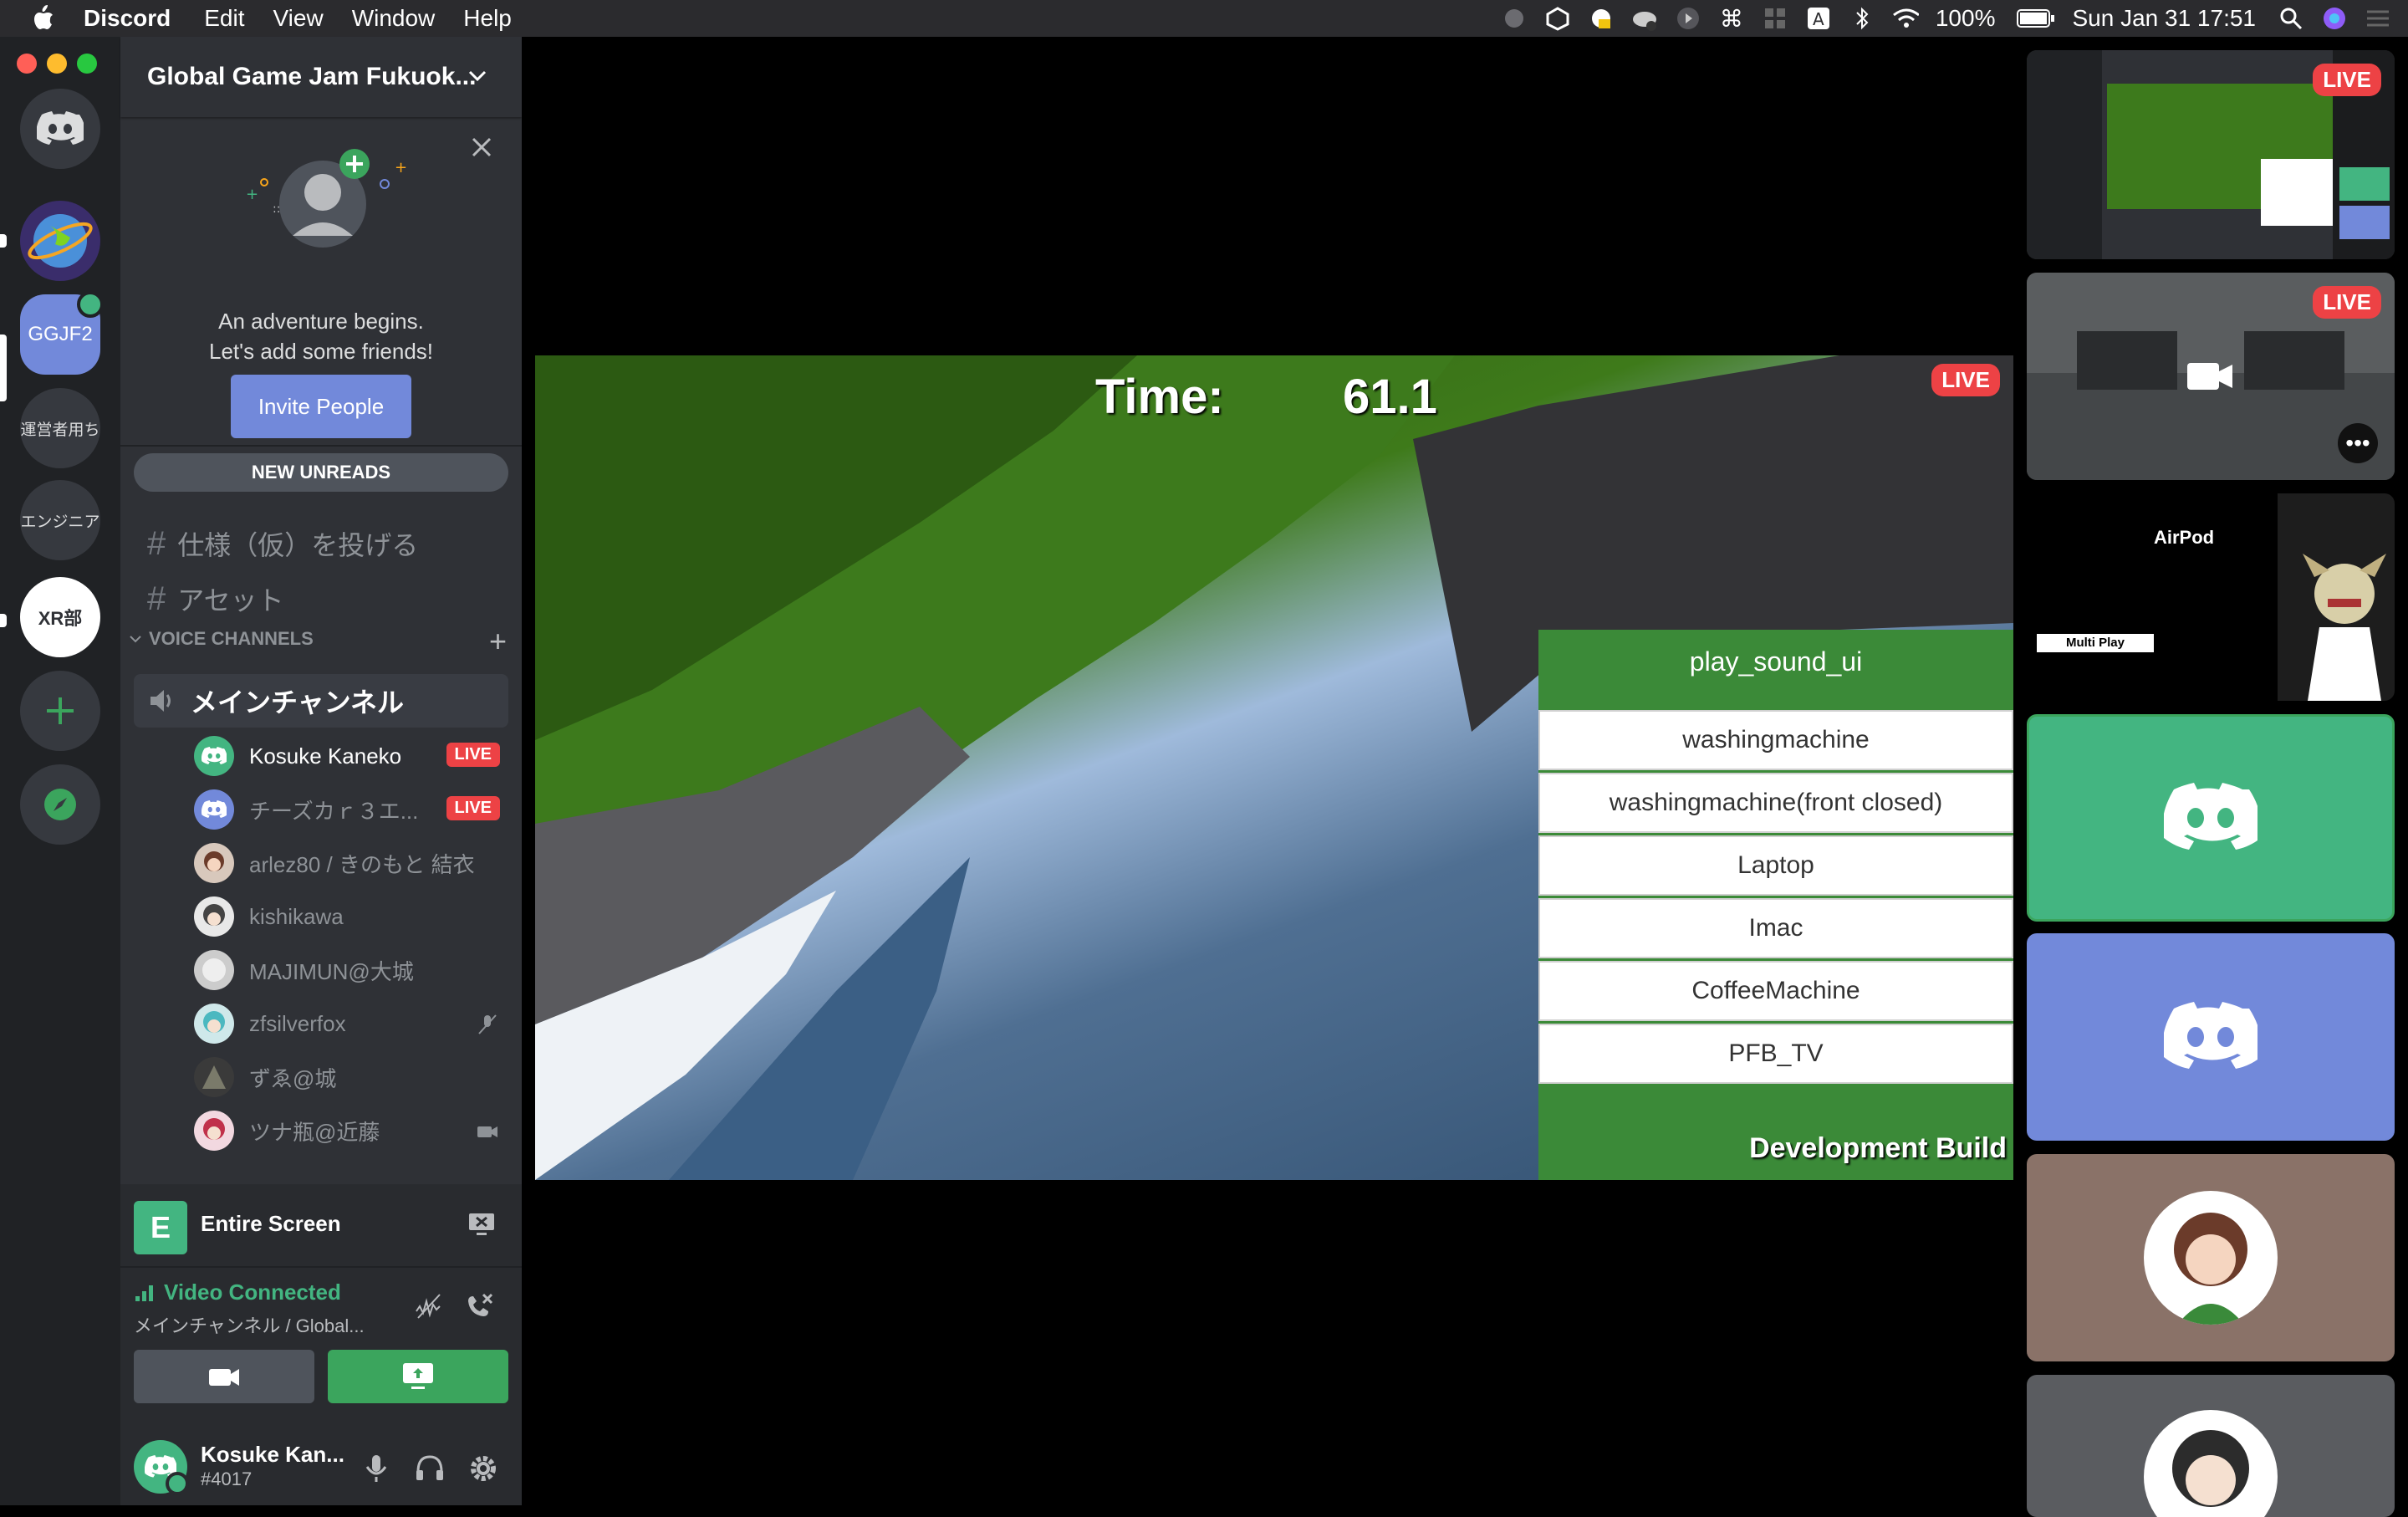 This screenshot has height=1517, width=2408. What do you see at coordinates (57, 64) in the screenshot?
I see `minimize-window-button` at bounding box center [57, 64].